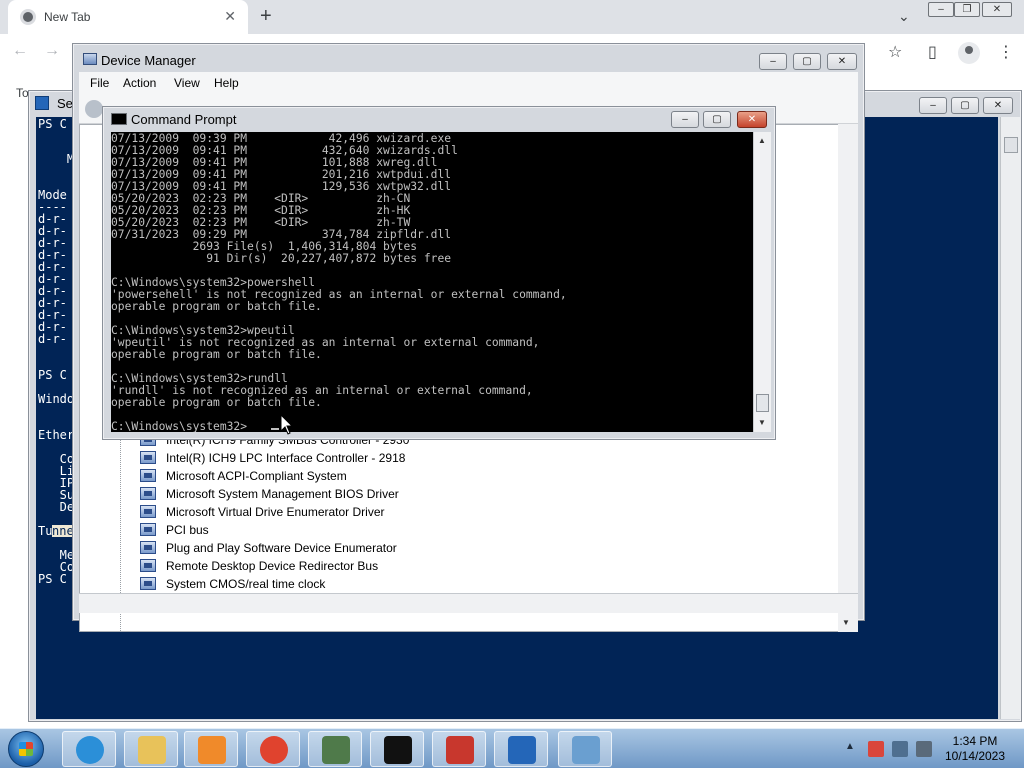  Describe the element at coordinates (842, 61) in the screenshot. I see `device-manager-close-button: ✕` at that location.